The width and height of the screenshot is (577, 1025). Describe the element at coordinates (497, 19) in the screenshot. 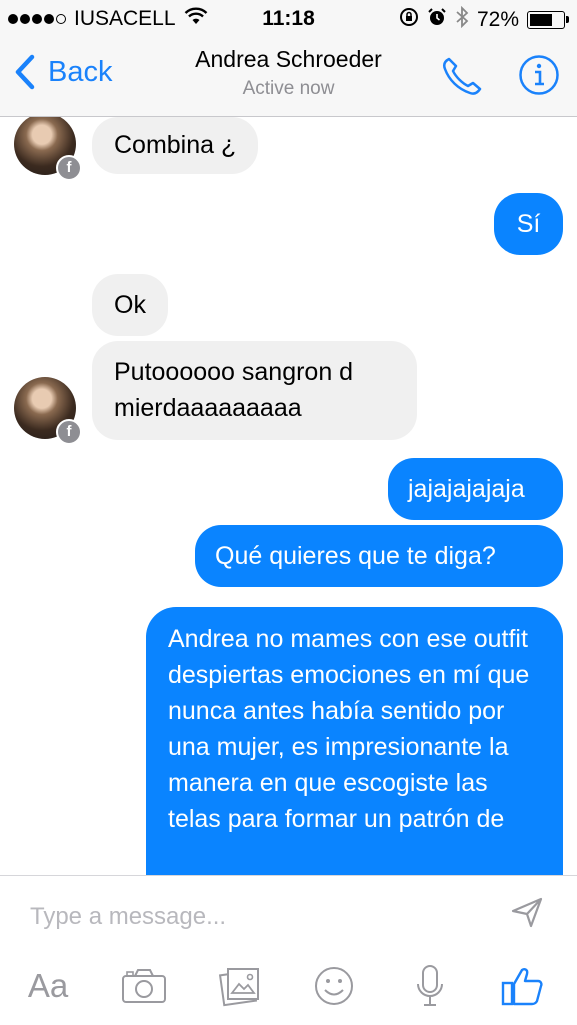

I see `battery-percent: 72%` at that location.